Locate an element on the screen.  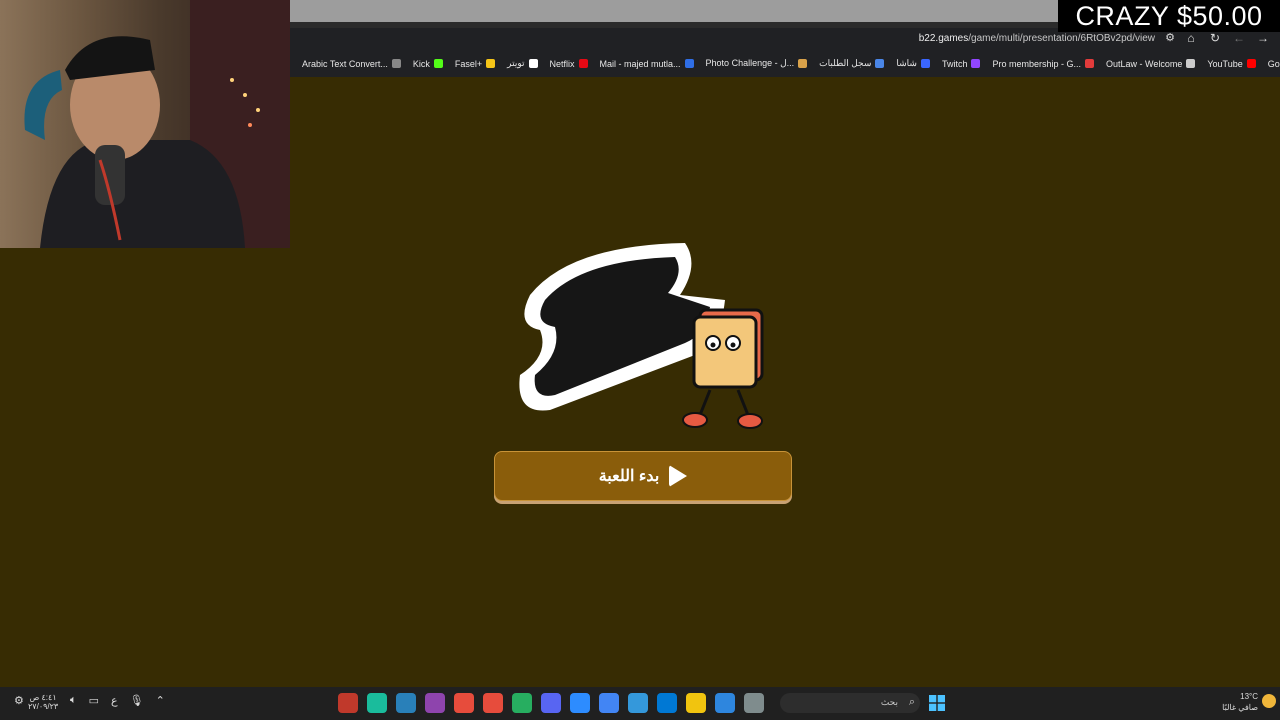
language-indicator: ع is located at coordinates (114, 700).